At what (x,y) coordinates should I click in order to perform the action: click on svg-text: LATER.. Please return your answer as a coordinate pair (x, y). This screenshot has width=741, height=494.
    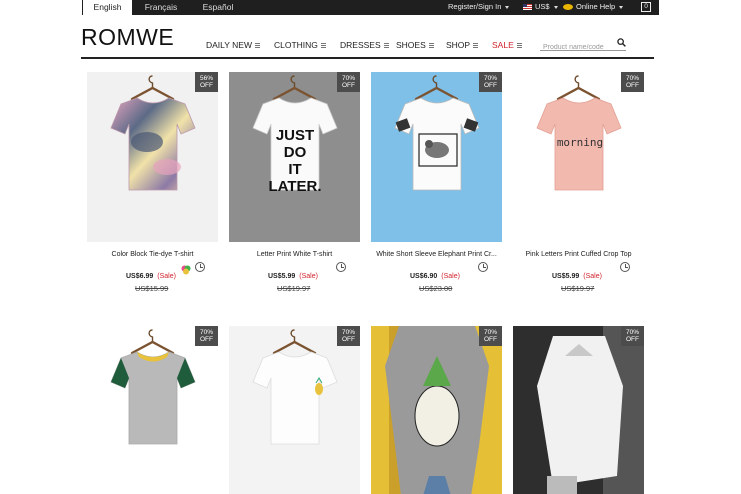
    Looking at the image, I should click on (294, 186).